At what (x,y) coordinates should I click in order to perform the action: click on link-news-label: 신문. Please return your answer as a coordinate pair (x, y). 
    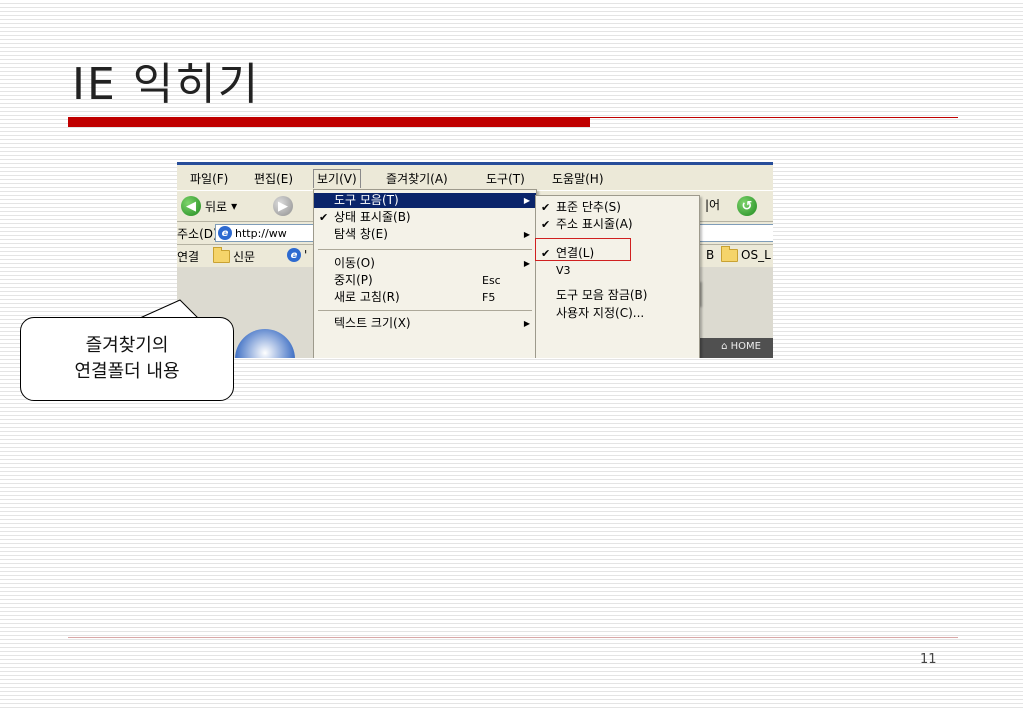
    Looking at the image, I should click on (244, 257).